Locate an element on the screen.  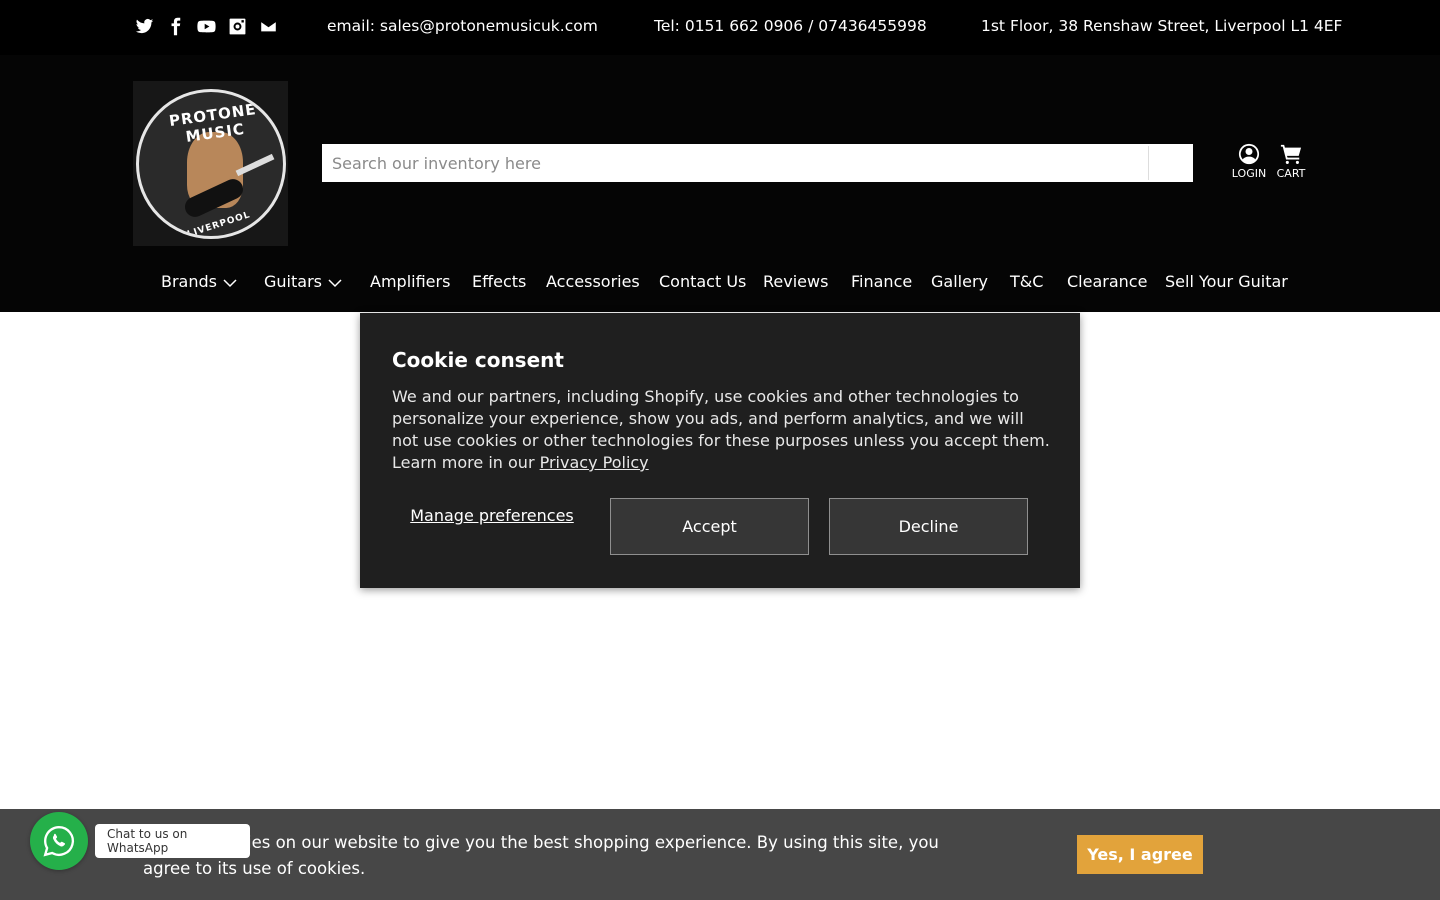
search-divider is located at coordinates (1148, 163).